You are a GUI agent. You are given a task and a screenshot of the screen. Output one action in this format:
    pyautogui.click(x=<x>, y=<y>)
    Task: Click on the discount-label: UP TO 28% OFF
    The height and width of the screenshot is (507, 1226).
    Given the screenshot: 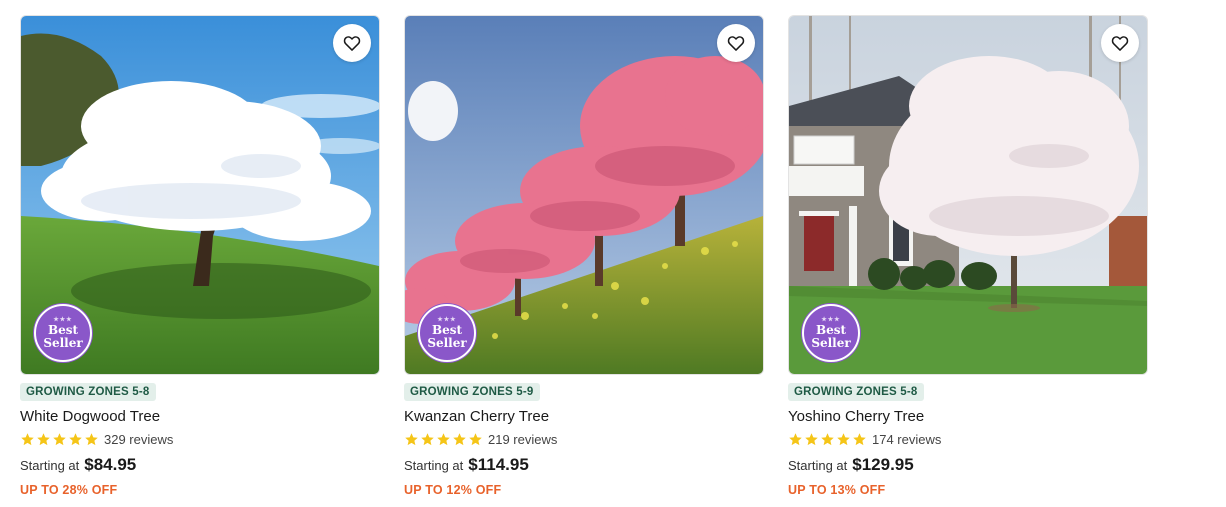 What is the action you would take?
    pyautogui.click(x=69, y=490)
    